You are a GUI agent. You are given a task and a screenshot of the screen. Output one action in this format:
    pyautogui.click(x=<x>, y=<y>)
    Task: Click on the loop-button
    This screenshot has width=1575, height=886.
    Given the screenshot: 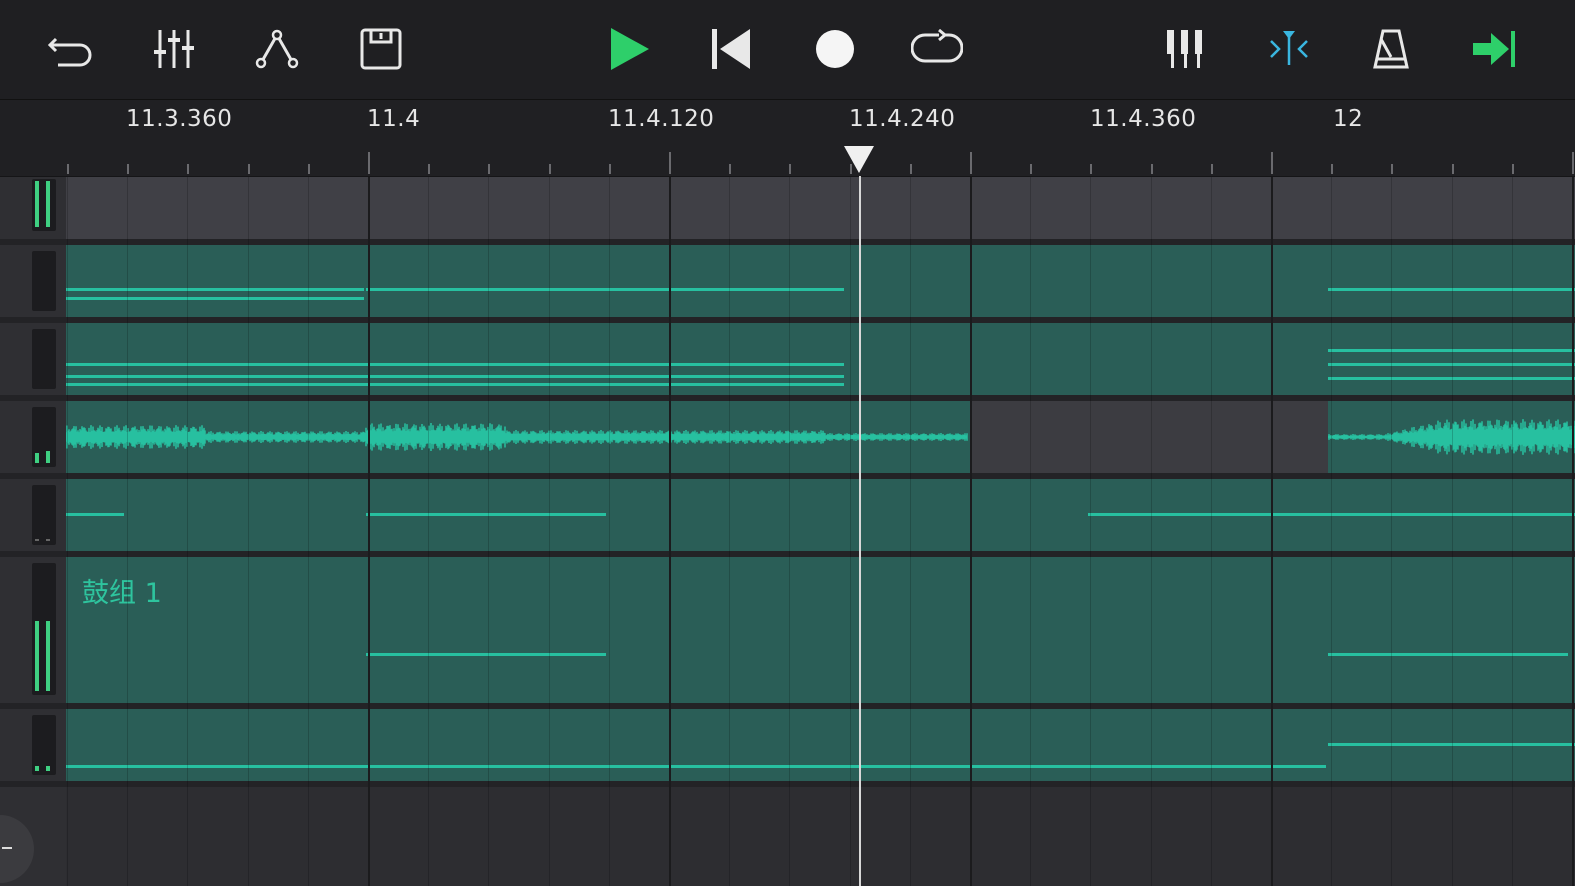 What is the action you would take?
    pyautogui.click(x=937, y=49)
    